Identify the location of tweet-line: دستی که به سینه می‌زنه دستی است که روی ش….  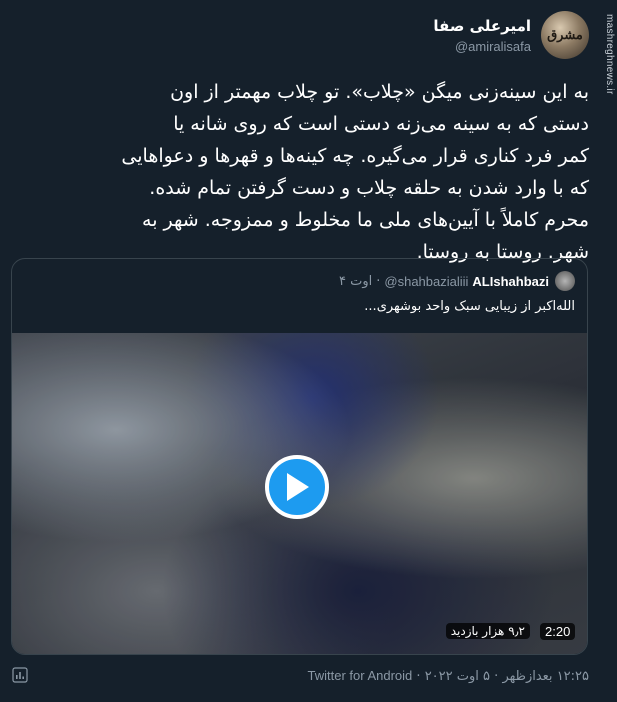
(381, 124).